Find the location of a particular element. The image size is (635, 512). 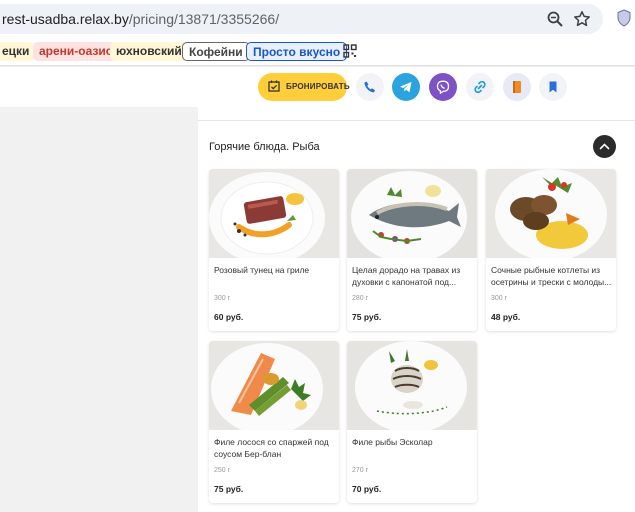

chevron-up-icon is located at coordinates (604, 146).